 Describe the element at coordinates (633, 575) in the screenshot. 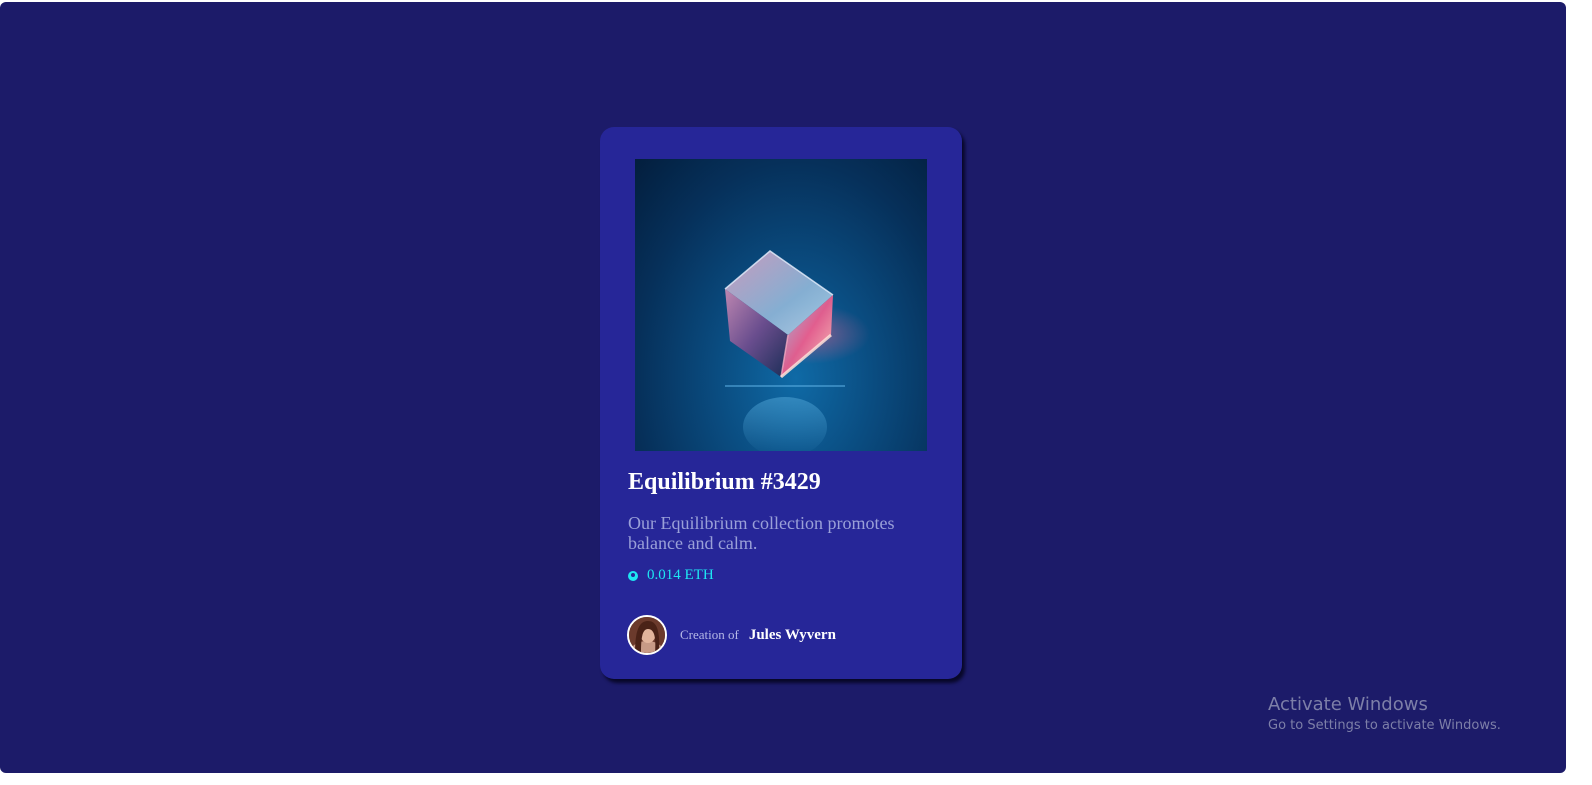

I see `ethereum-icon` at that location.